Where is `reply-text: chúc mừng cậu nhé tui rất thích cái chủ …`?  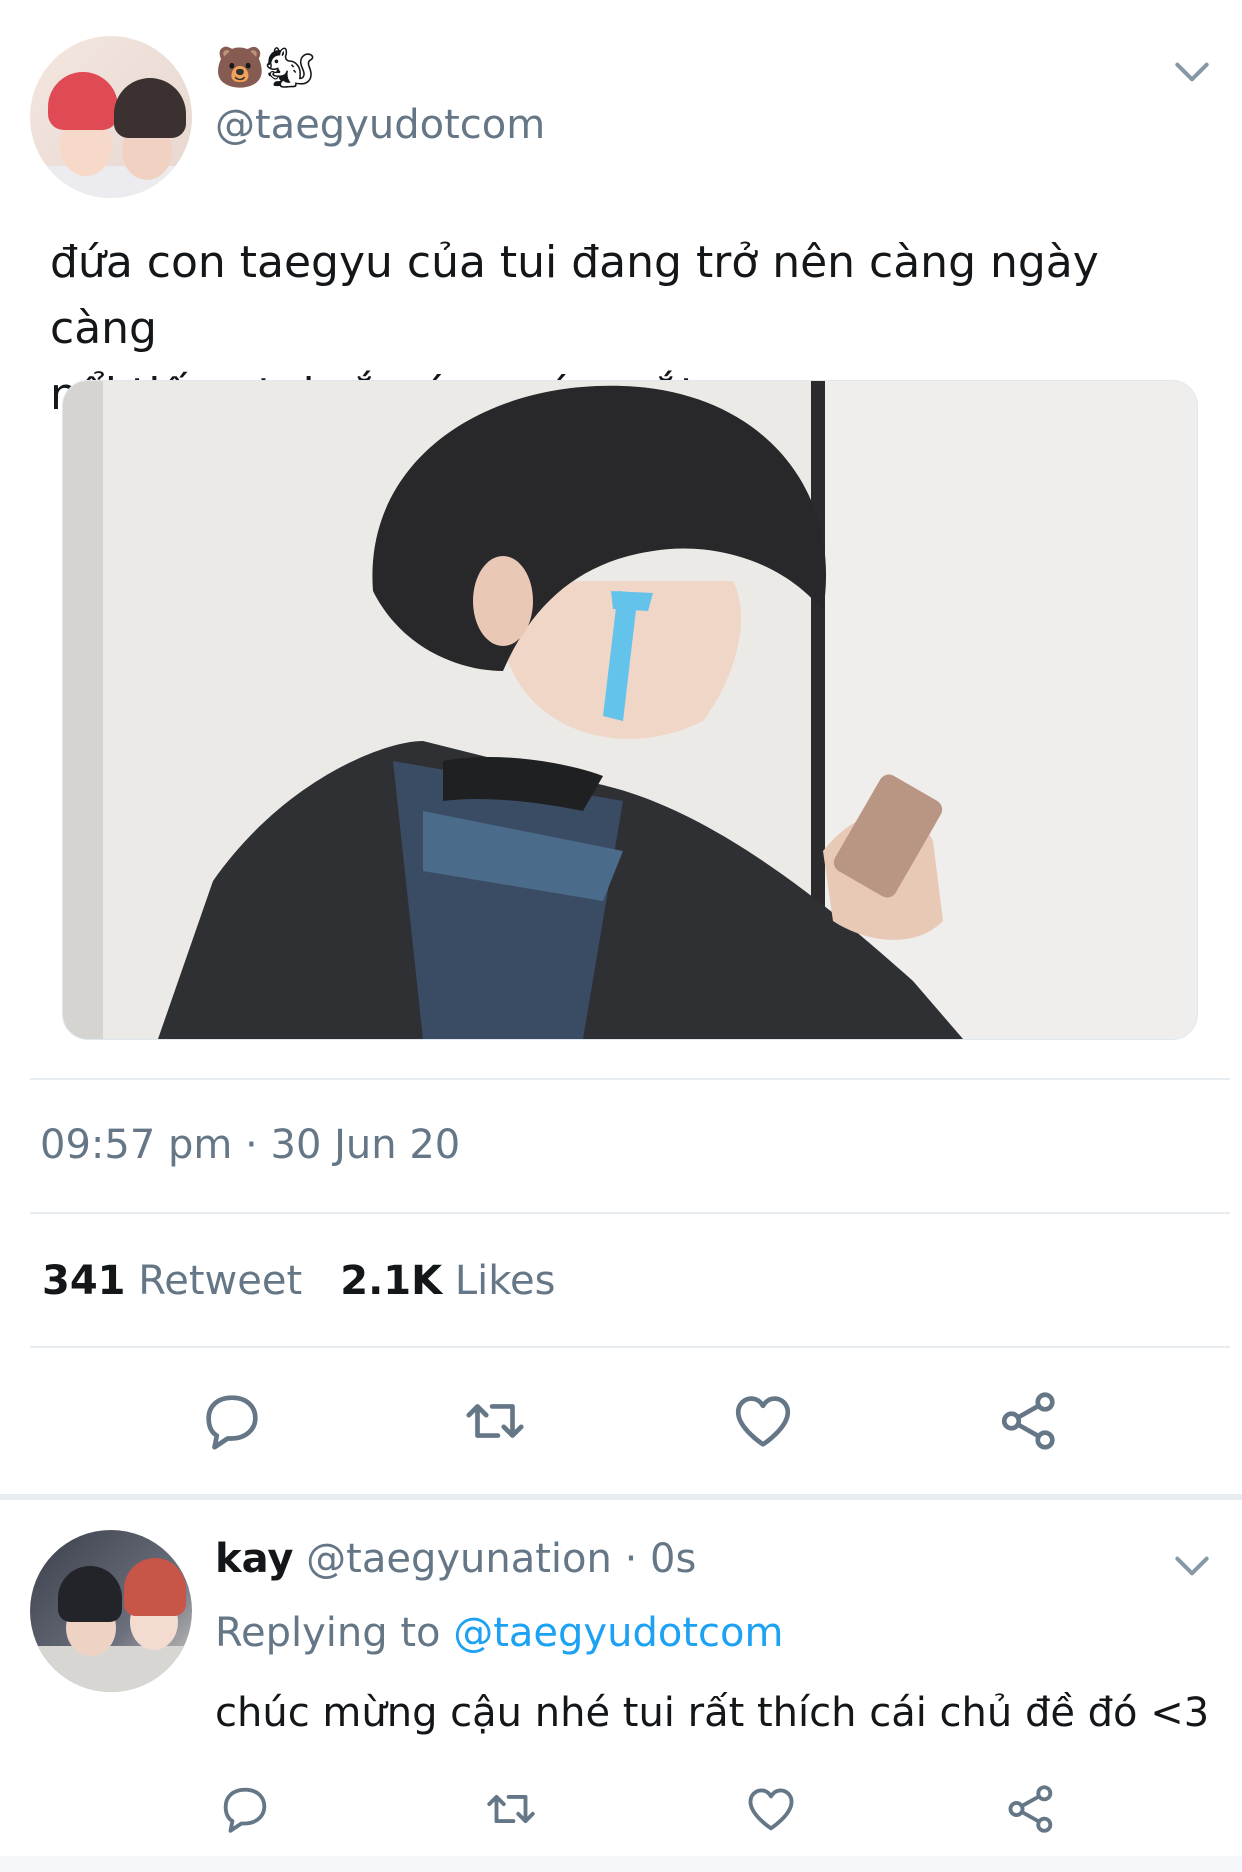 reply-text: chúc mừng cậu nhé tui rất thích cái chủ … is located at coordinates (712, 1713).